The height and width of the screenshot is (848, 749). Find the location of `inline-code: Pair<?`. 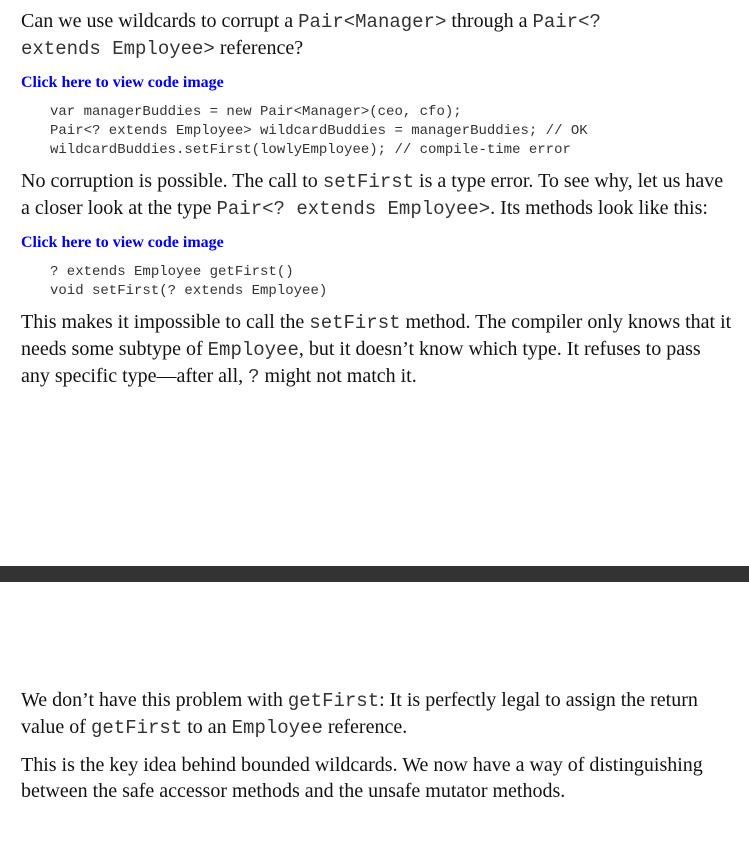

inline-code: Pair<? is located at coordinates (566, 22).